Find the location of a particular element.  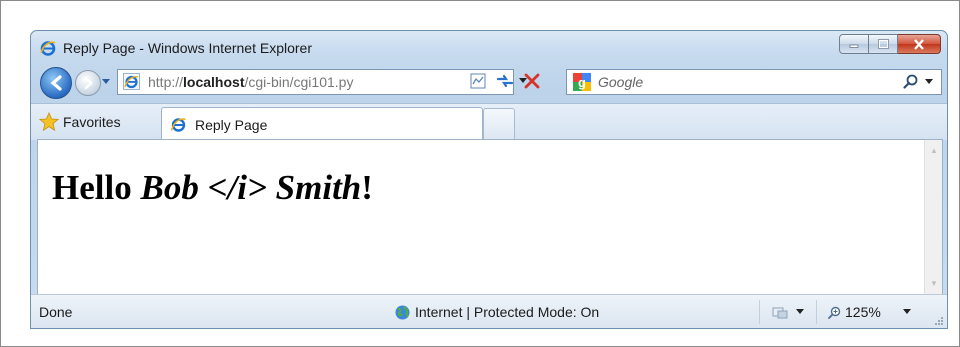

tab-reply-page: Reply Page is located at coordinates (322, 124).